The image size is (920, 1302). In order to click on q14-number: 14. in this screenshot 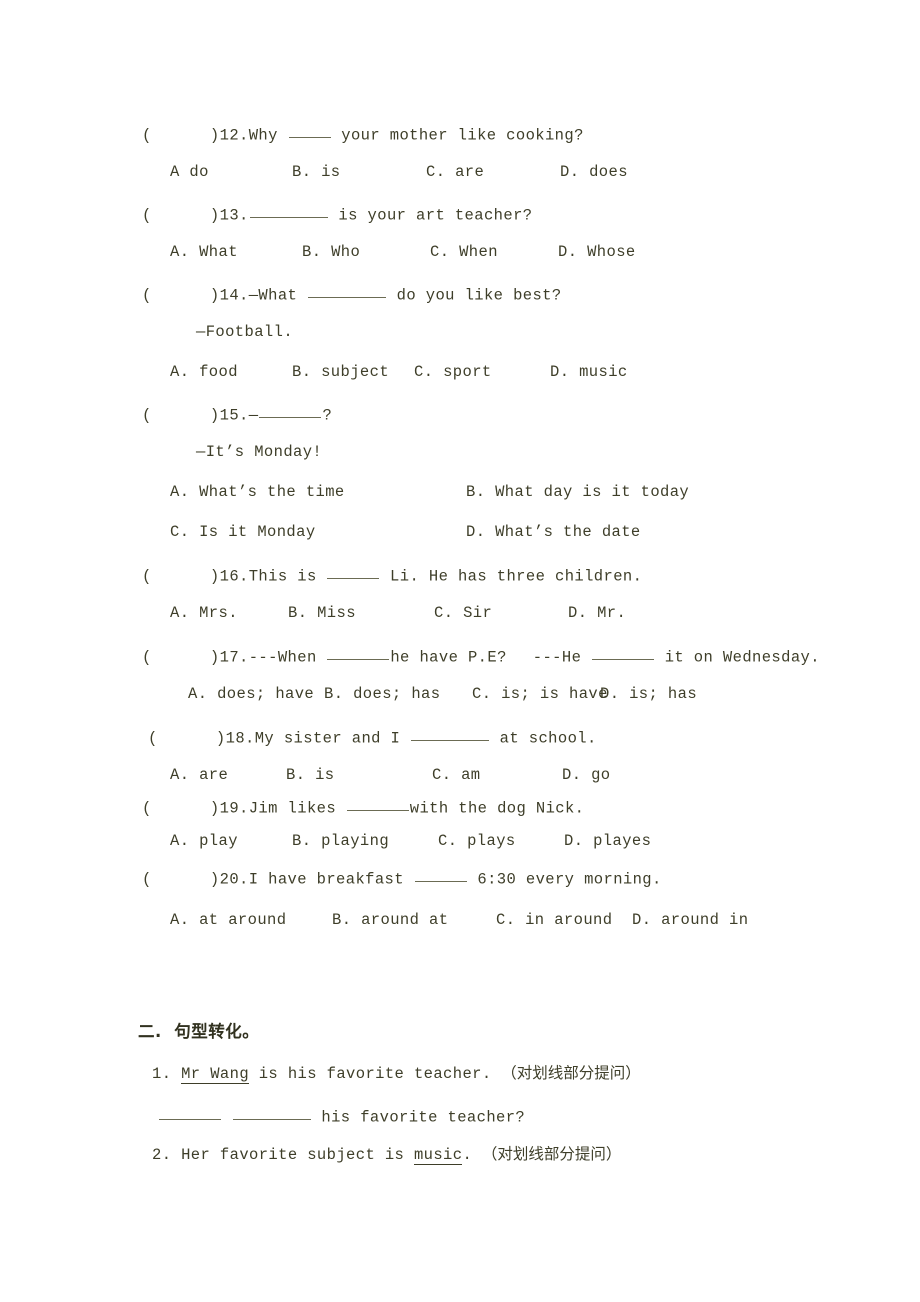, I will do `click(234, 295)`.